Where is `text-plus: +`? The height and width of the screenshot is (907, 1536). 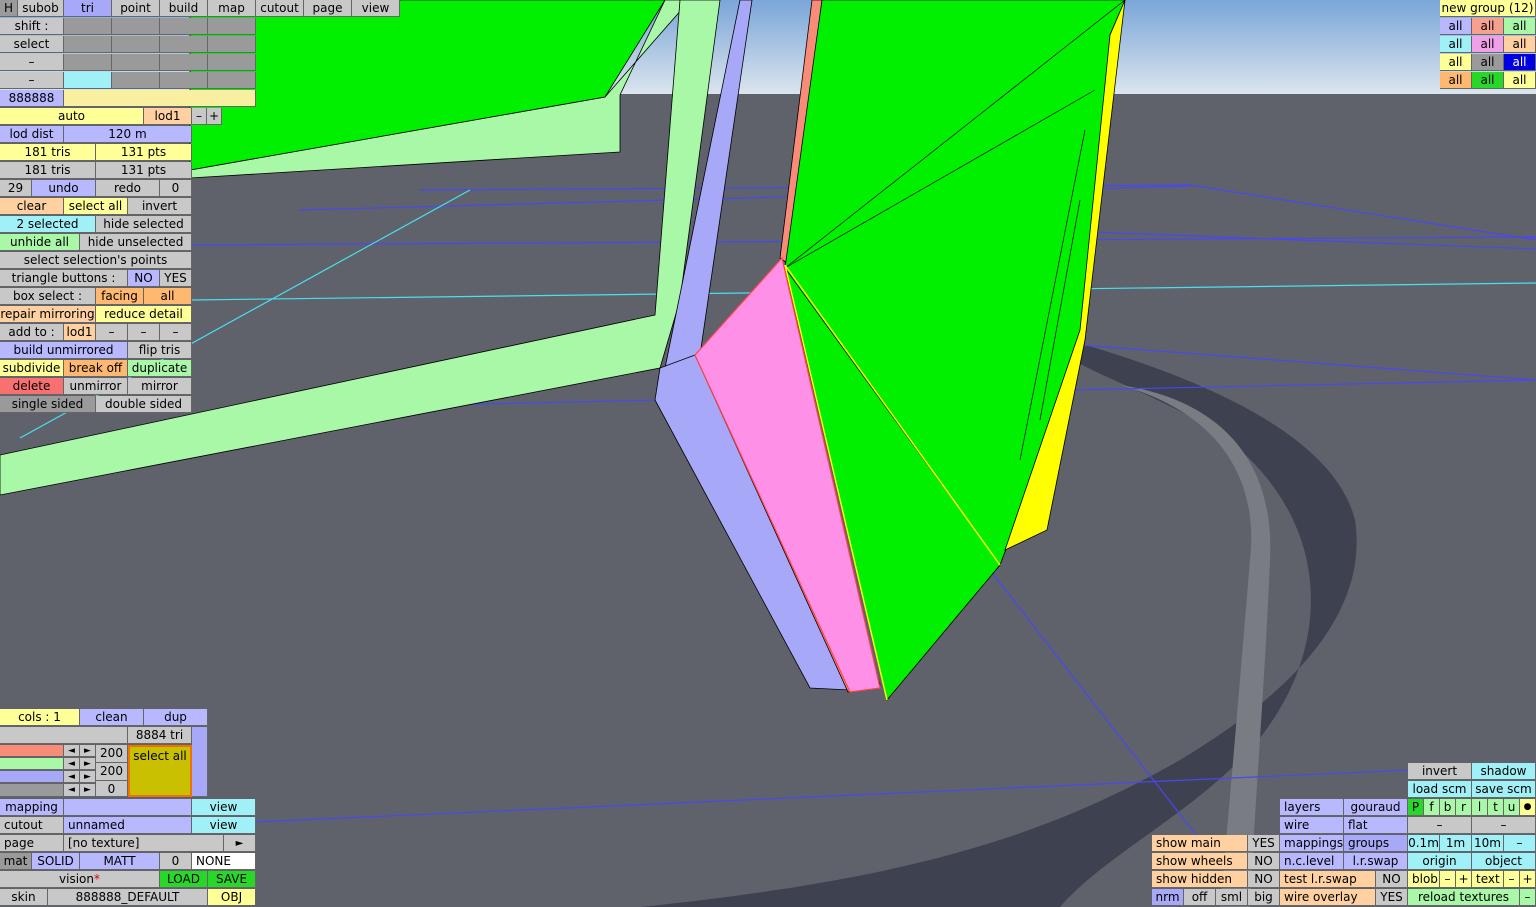 text-plus: + is located at coordinates (1528, 879).